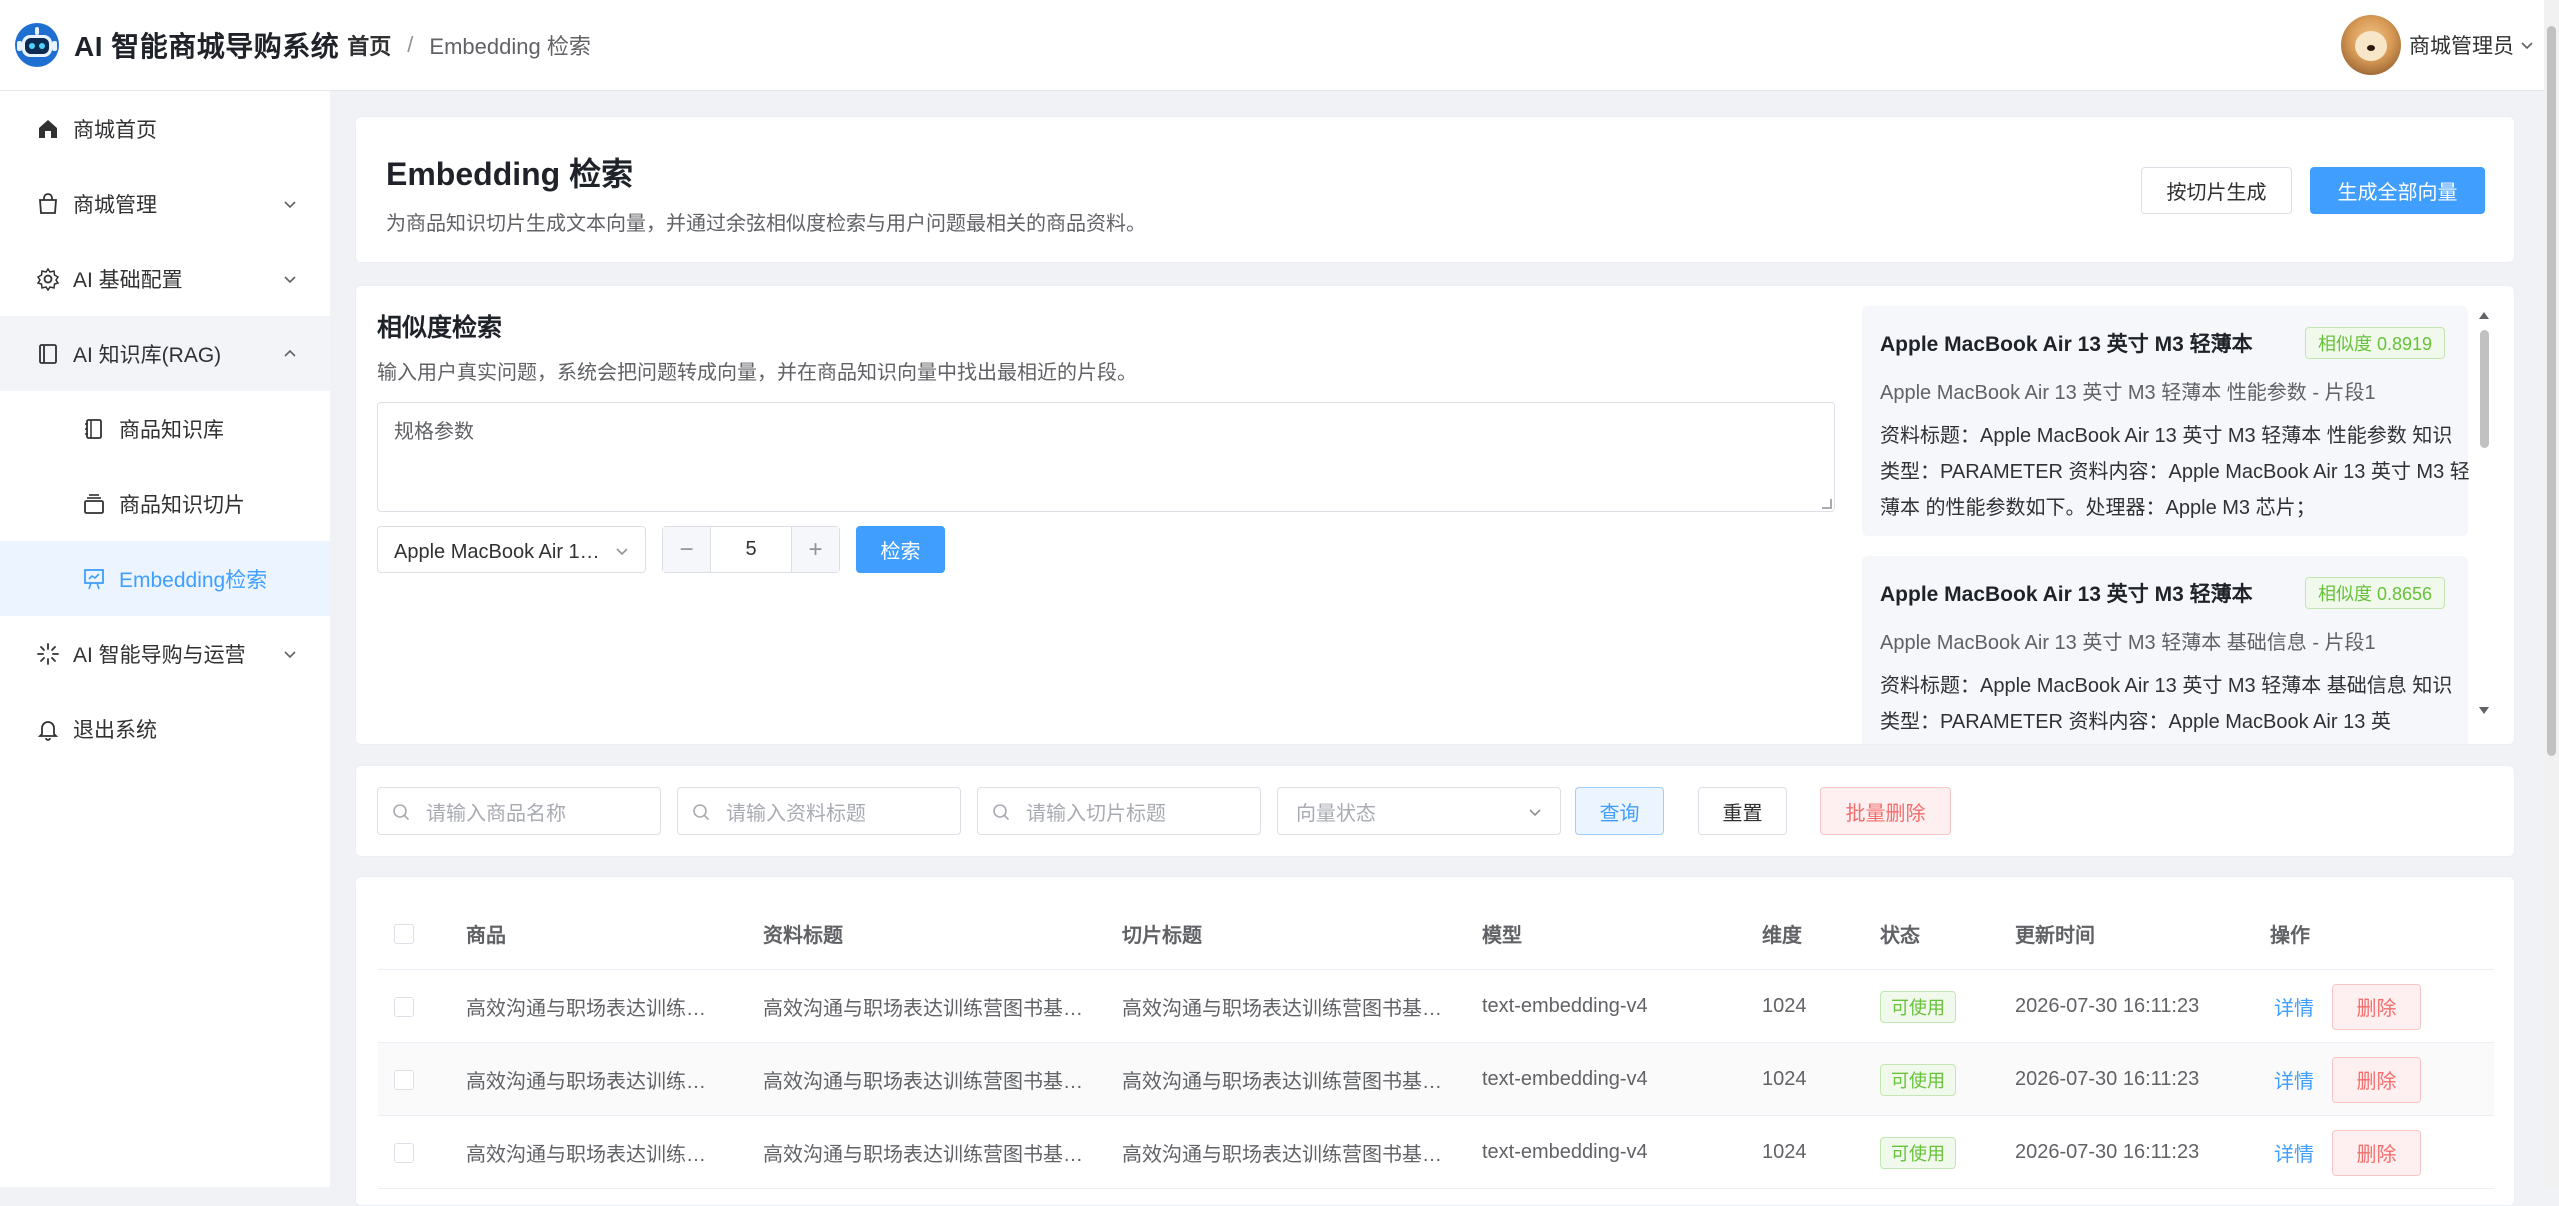  Describe the element at coordinates (757, 373) in the screenshot. I see `similarity-desc: 输入用户真实问题，系统会把问题转成向量，并在商品知识向量中找出最相近的片段。` at that location.